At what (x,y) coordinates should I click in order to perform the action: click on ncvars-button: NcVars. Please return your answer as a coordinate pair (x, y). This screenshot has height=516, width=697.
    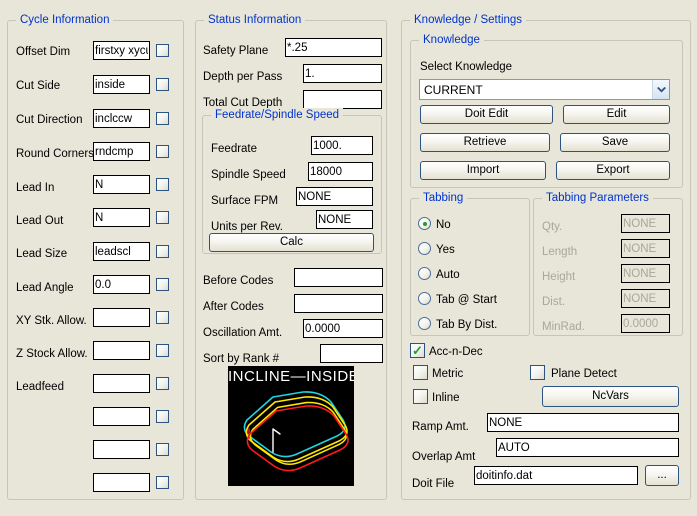
    Looking at the image, I should click on (610, 396).